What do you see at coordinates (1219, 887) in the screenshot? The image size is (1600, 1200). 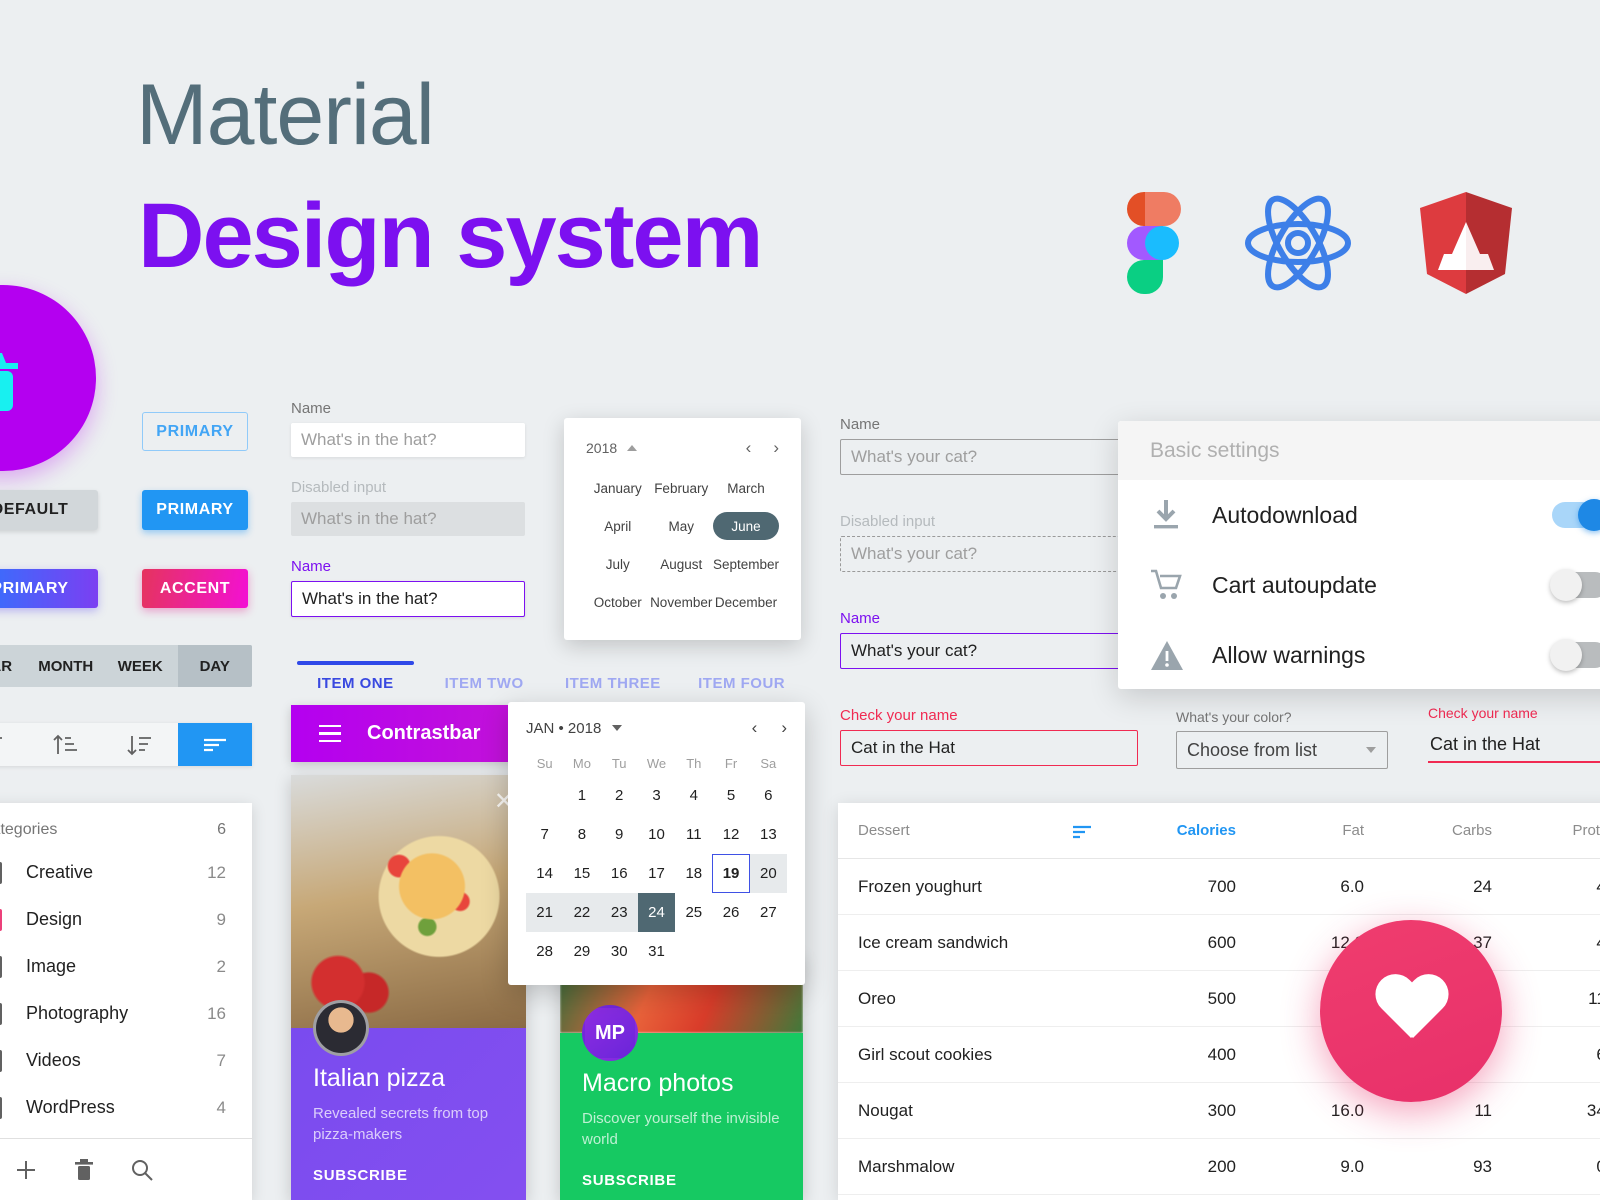 I see `table-row: Frozen youghurt 700 6.0 24 4.0` at bounding box center [1219, 887].